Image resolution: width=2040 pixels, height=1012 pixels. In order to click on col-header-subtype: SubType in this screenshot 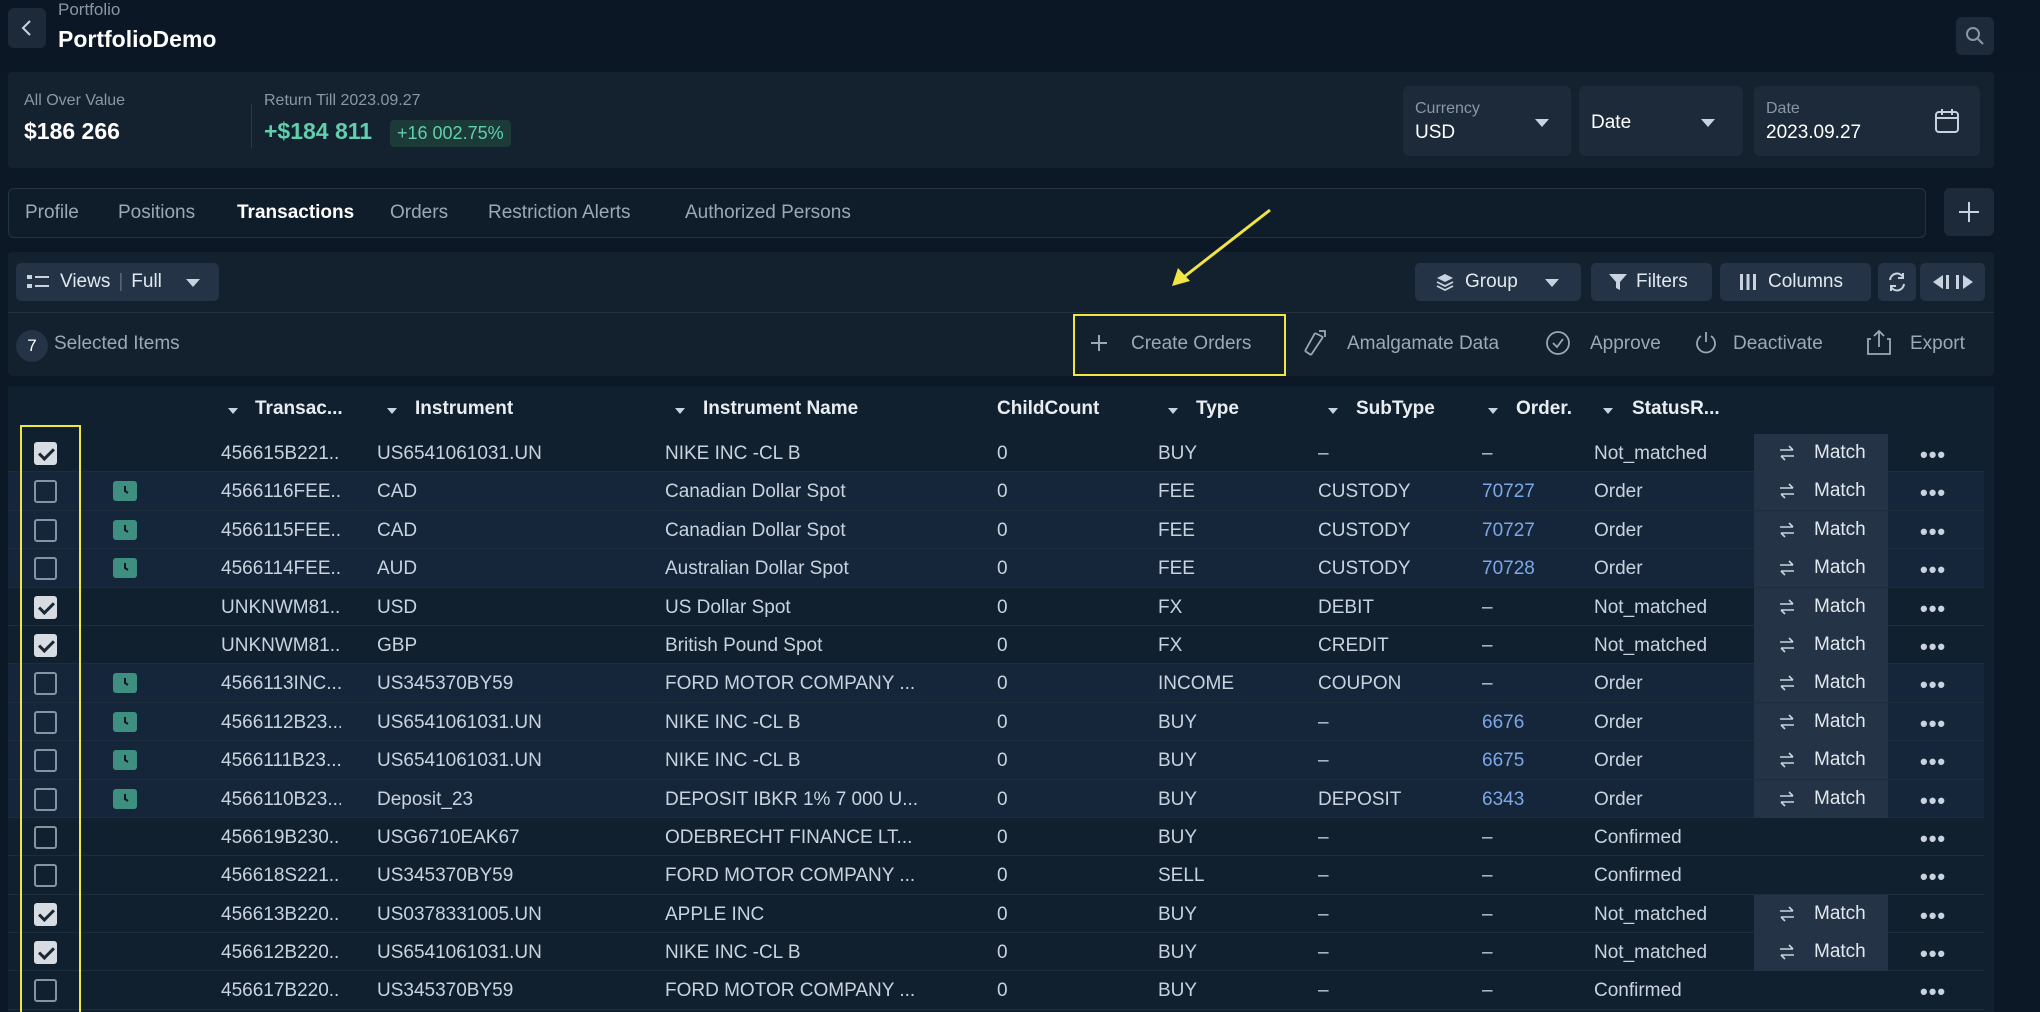, I will do `click(1395, 409)`.